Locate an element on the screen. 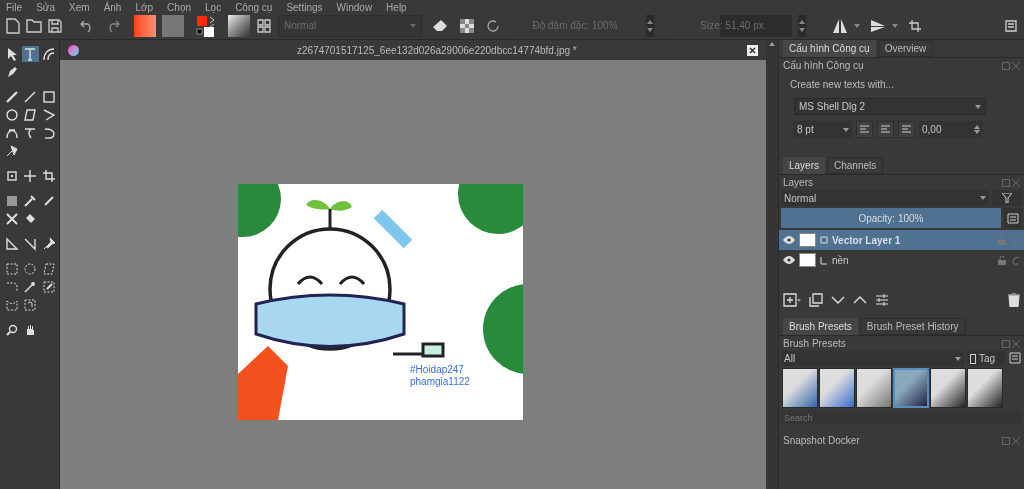 Image resolution: width=1024 pixels, height=489 pixels. undo-icon is located at coordinates (87, 25).